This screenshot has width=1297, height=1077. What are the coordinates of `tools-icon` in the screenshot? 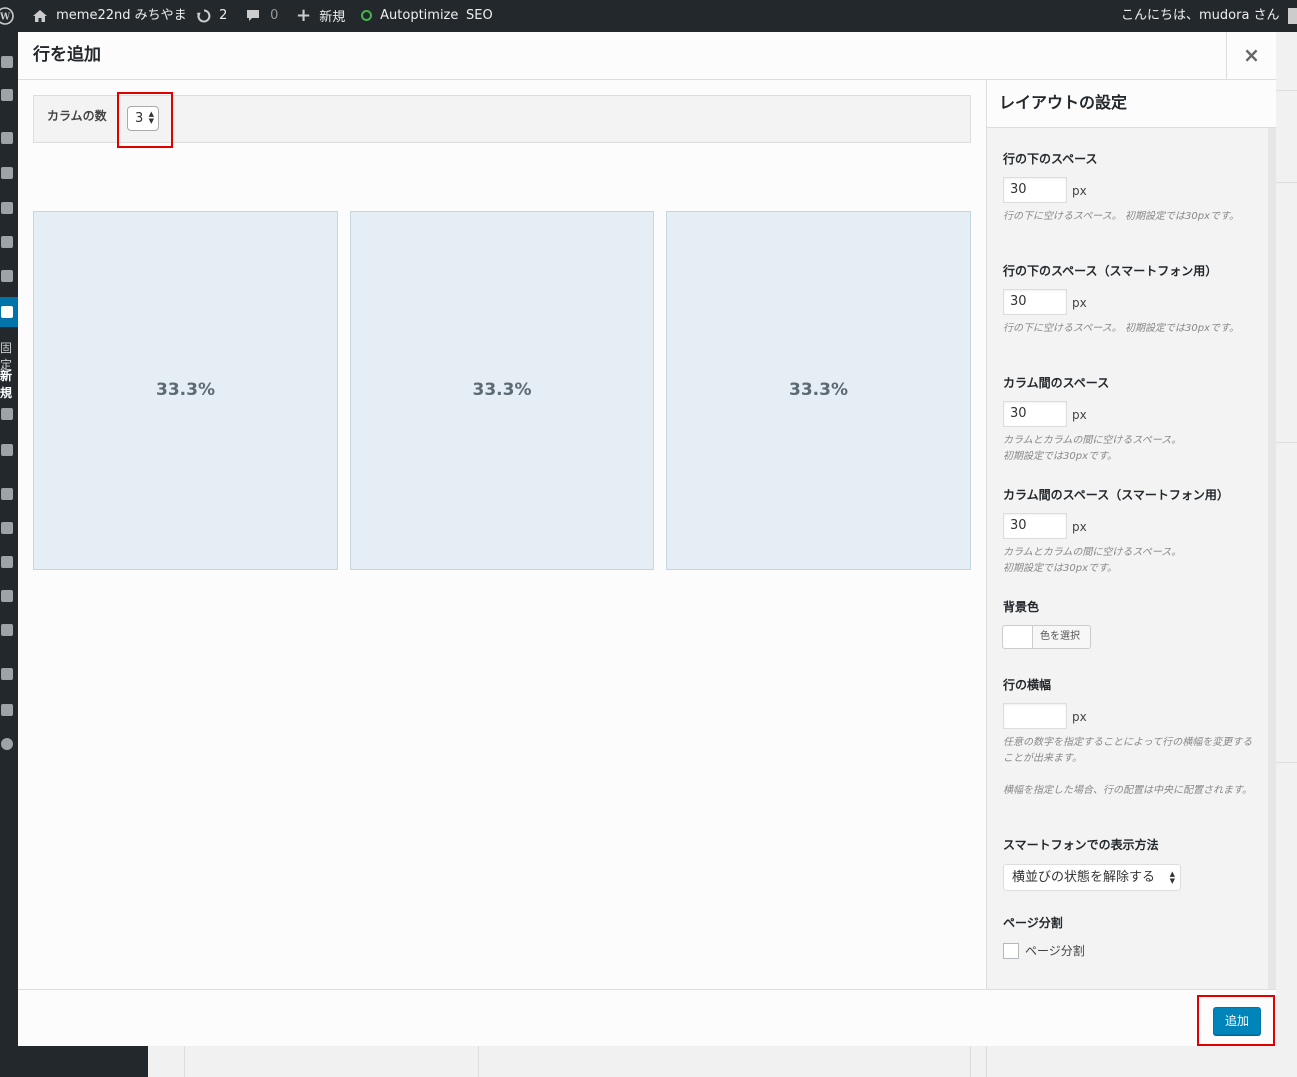 It's located at (9, 596).